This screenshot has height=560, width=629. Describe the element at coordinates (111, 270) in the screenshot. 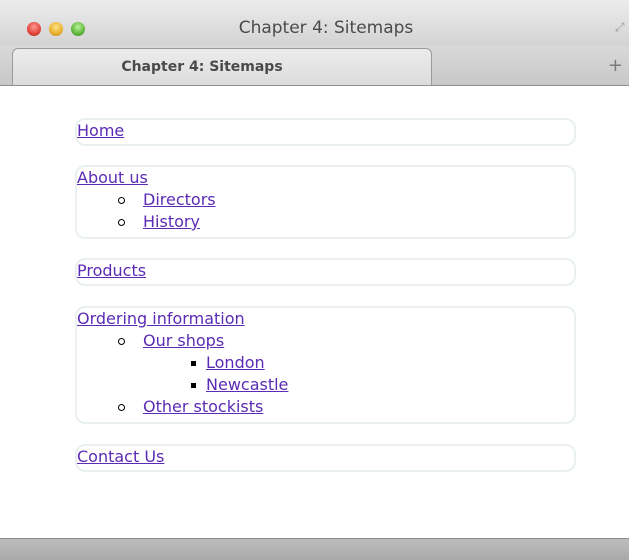

I see `products-link: Products` at that location.